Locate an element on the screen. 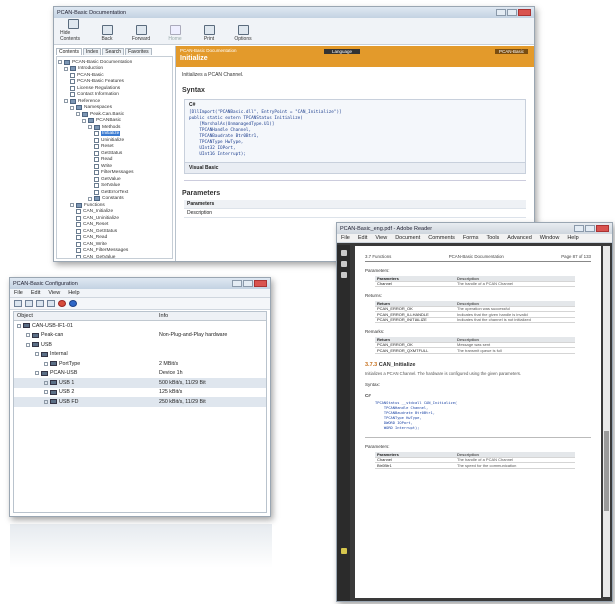 The width and height of the screenshot is (615, 604). hide-contents-label: Hide Contents is located at coordinates (70, 36).